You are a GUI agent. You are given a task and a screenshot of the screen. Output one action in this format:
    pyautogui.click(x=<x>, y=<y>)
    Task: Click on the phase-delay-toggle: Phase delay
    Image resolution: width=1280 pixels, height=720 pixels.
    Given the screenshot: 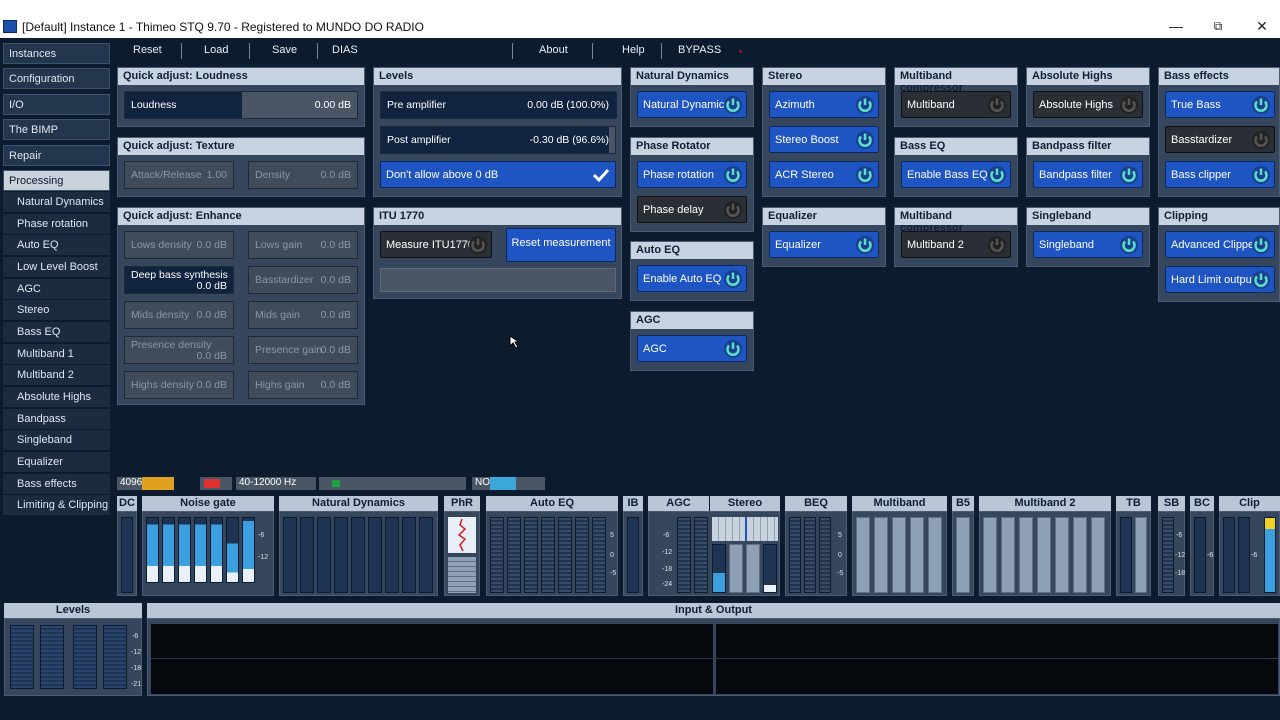 What is the action you would take?
    pyautogui.click(x=692, y=209)
    